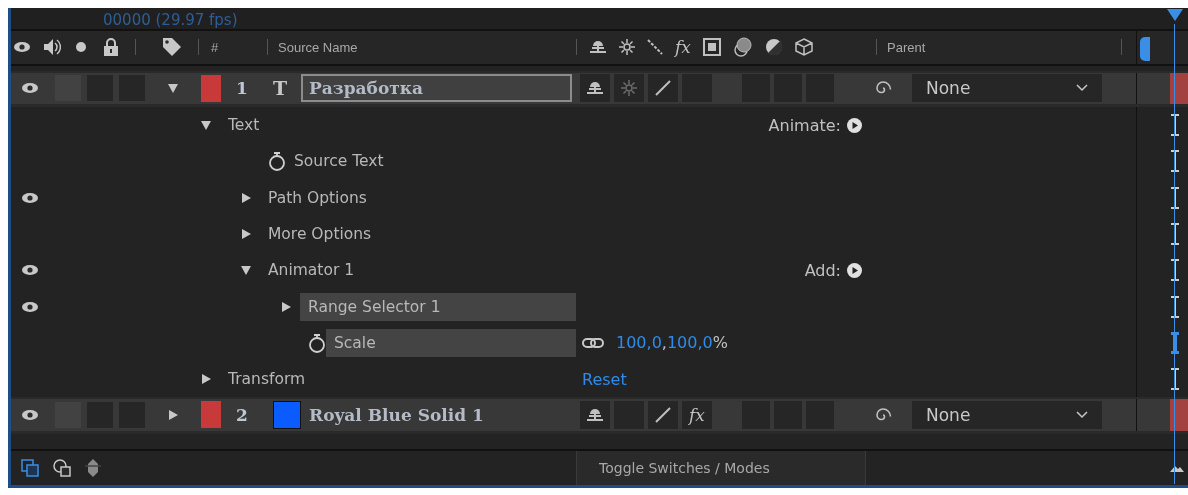 This screenshot has width=1188, height=495. What do you see at coordinates (1175, 15) in the screenshot?
I see `playhead-icon` at bounding box center [1175, 15].